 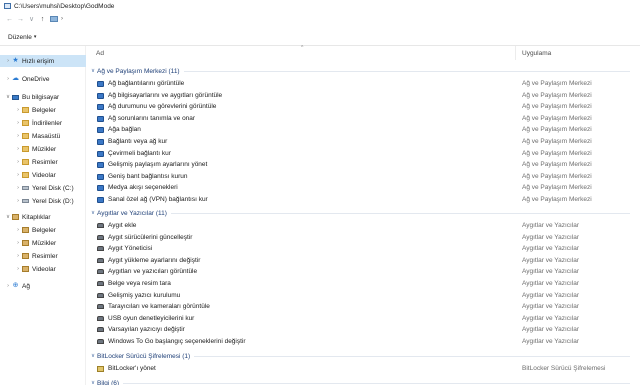 What do you see at coordinates (43, 188) in the screenshot?
I see `nav-item-local-disk-c: › Yerel Disk (C:)` at bounding box center [43, 188].